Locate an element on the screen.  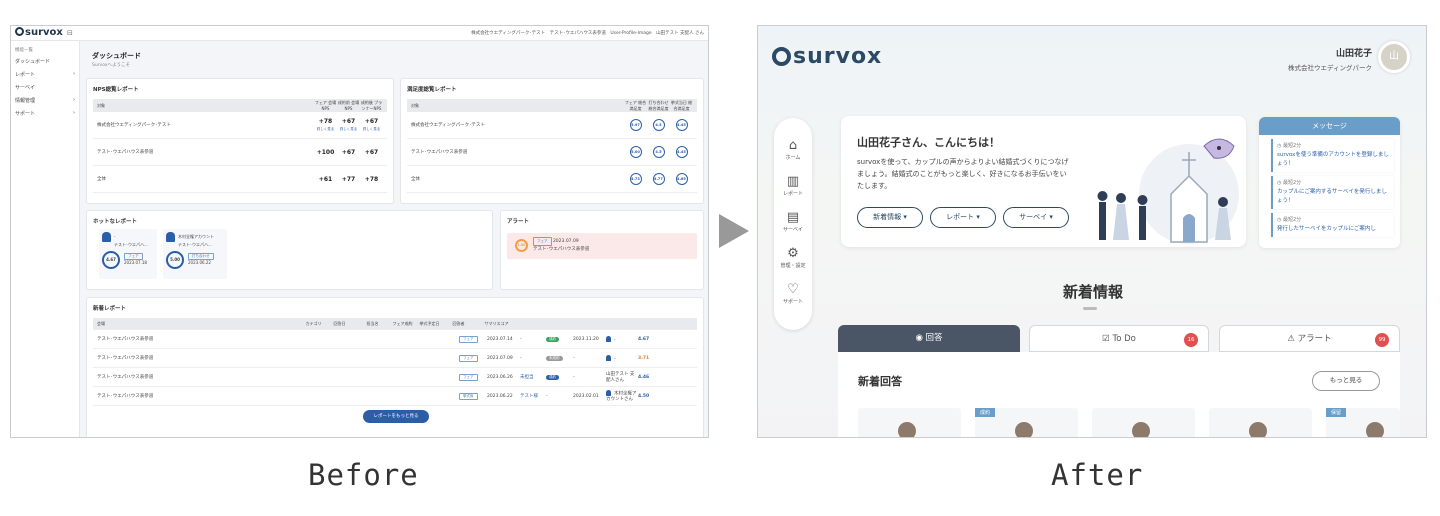
score-circle: 4.67 is located at coordinates (111, 260).